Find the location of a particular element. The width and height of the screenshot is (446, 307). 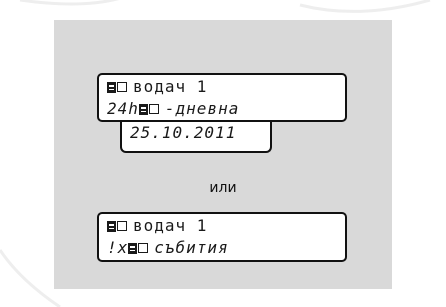

period-prefix: 24h is located at coordinates (123, 108).